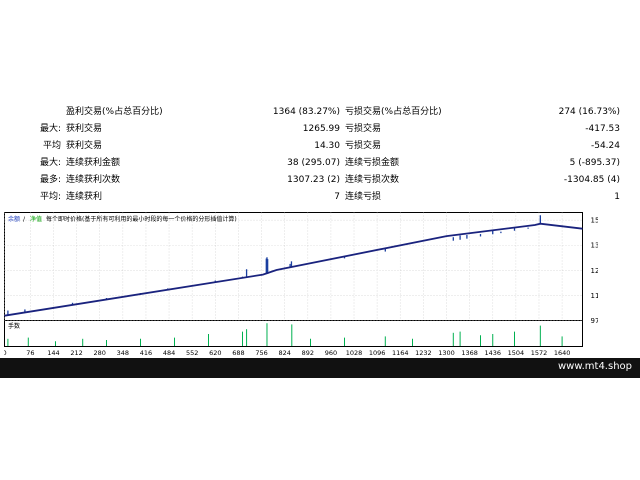  What do you see at coordinates (595, 321) in the screenshot?
I see `y-tick-label: 9739` at bounding box center [595, 321].